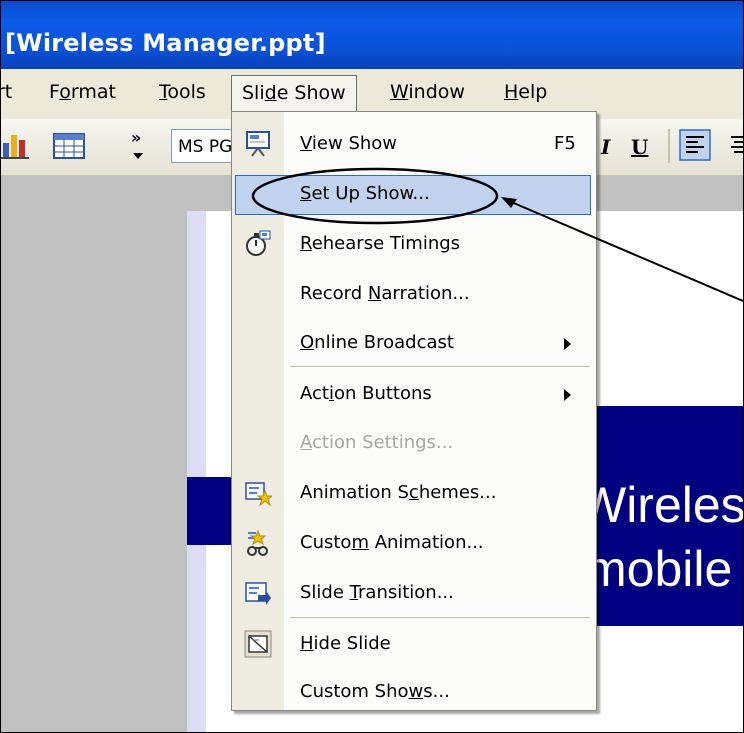 The width and height of the screenshot is (744, 733). What do you see at coordinates (625, 251) in the screenshot?
I see `callout-arrow-line` at bounding box center [625, 251].